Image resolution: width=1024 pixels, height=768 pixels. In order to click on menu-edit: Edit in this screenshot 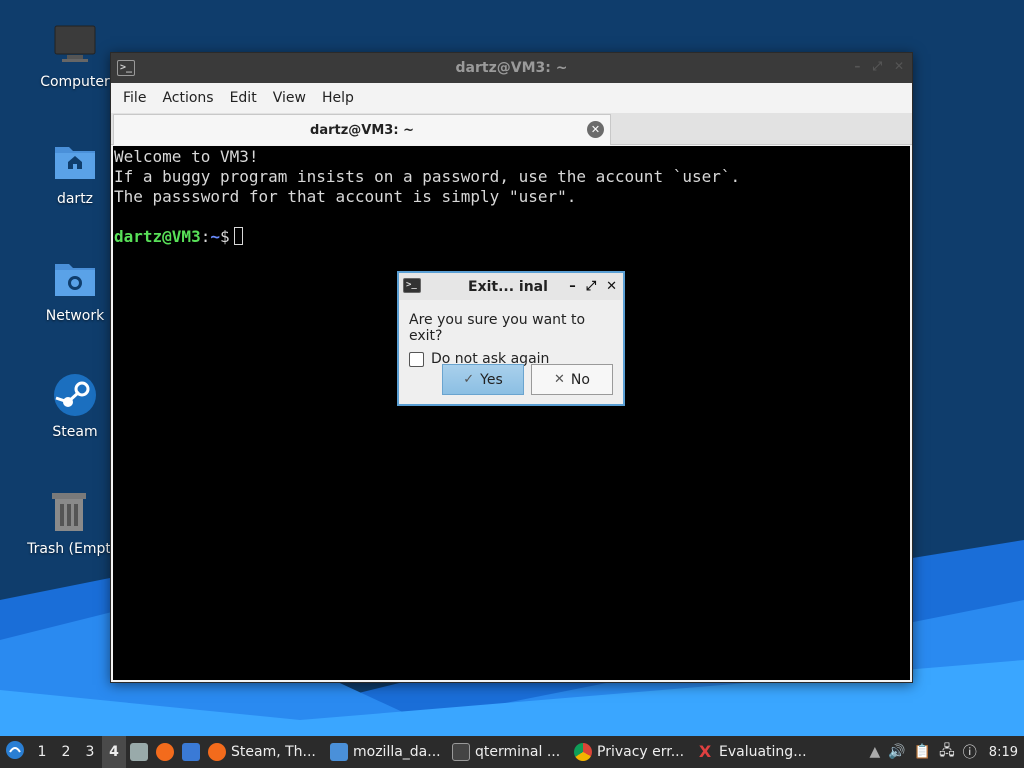, I will do `click(243, 98)`.